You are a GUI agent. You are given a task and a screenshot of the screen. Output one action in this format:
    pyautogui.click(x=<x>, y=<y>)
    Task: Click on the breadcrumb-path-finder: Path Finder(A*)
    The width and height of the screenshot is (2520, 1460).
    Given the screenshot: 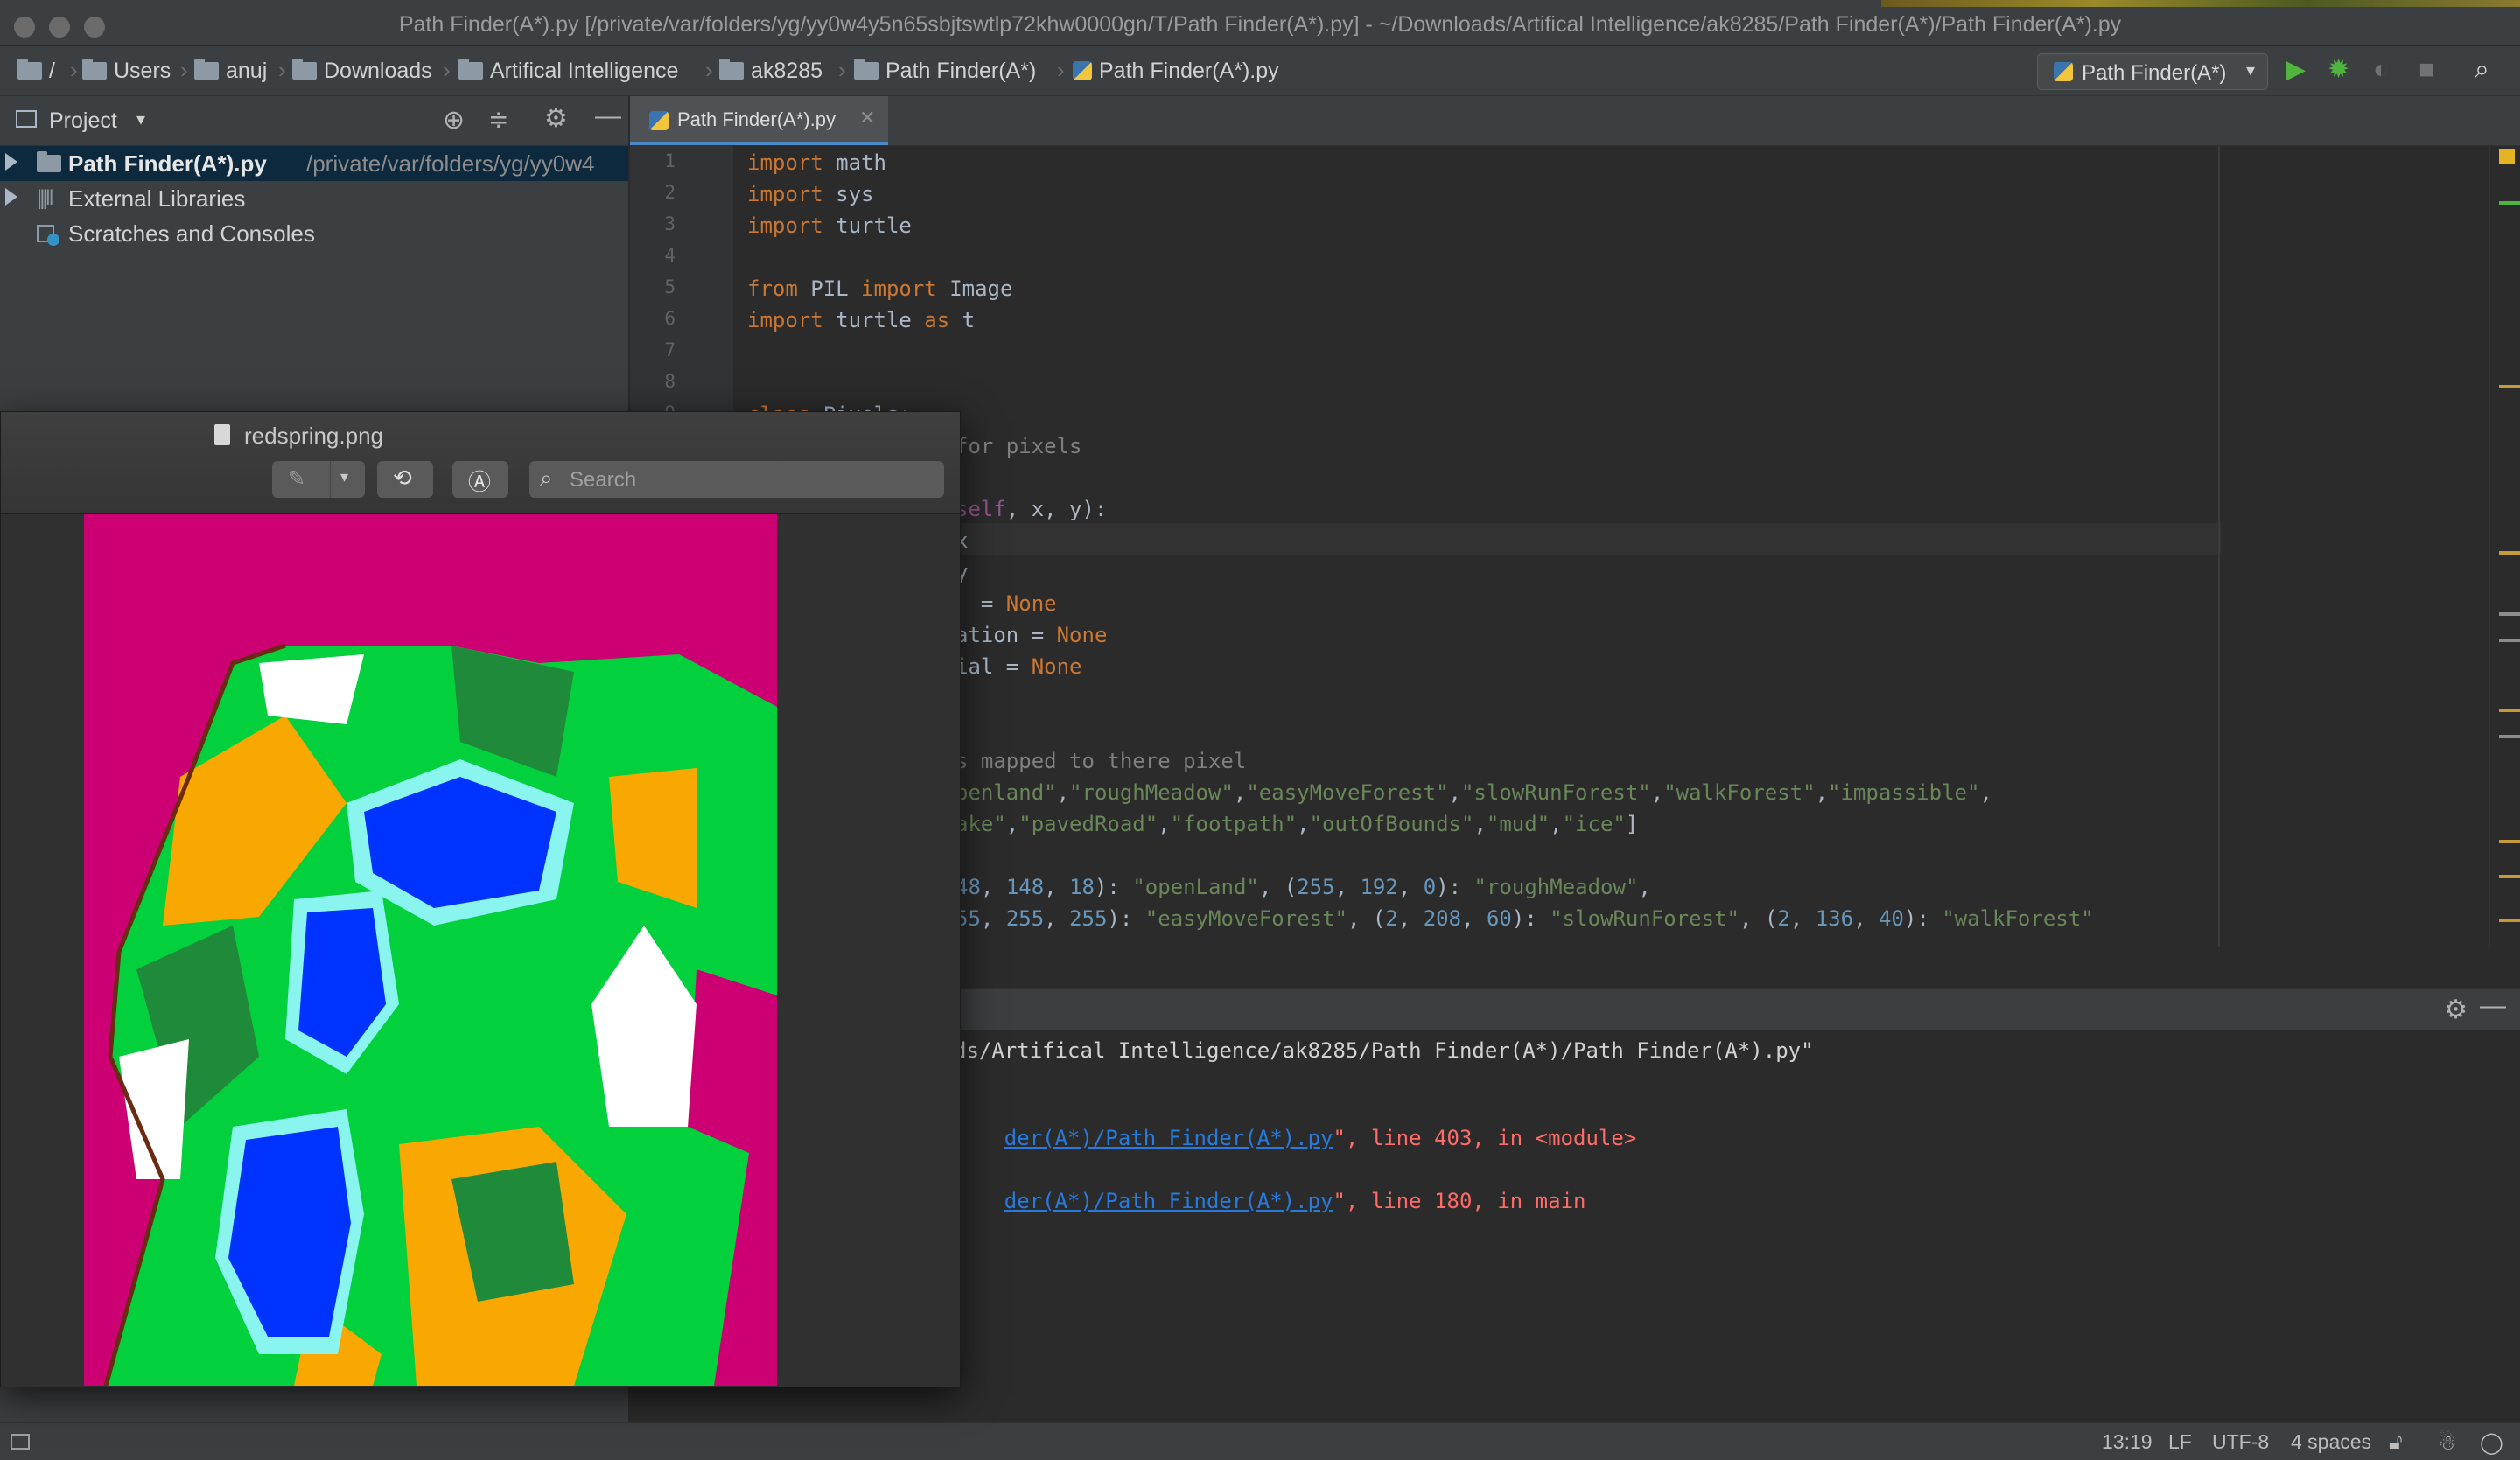 What is the action you would take?
    pyautogui.click(x=945, y=71)
    